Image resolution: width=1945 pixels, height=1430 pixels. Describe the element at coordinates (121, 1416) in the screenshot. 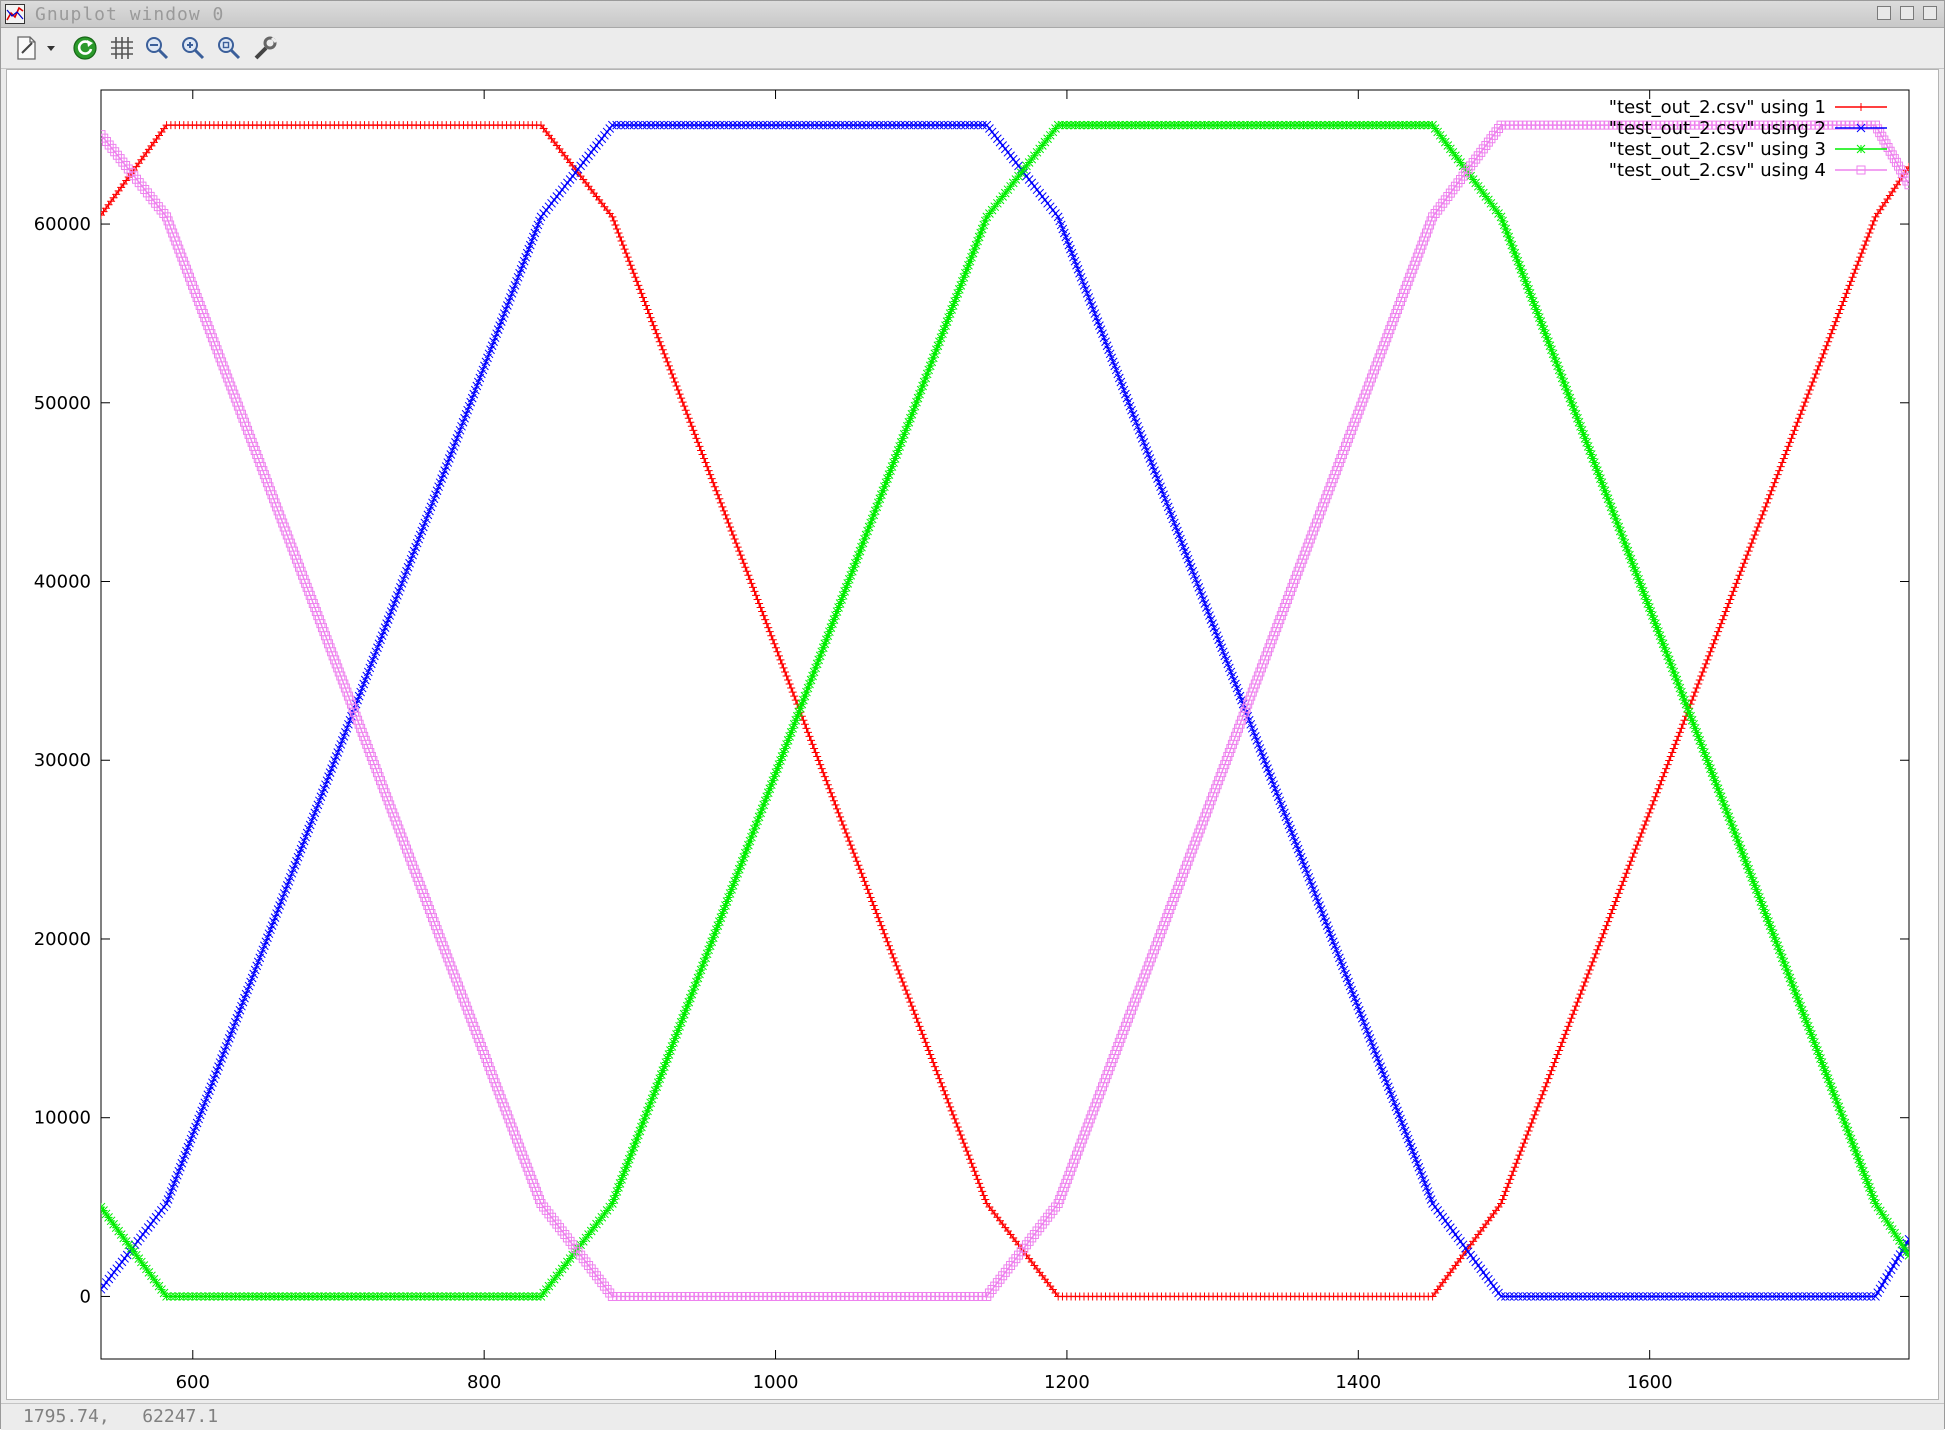

I see `mouse-coordinates: 1795.74, 62247.1` at that location.